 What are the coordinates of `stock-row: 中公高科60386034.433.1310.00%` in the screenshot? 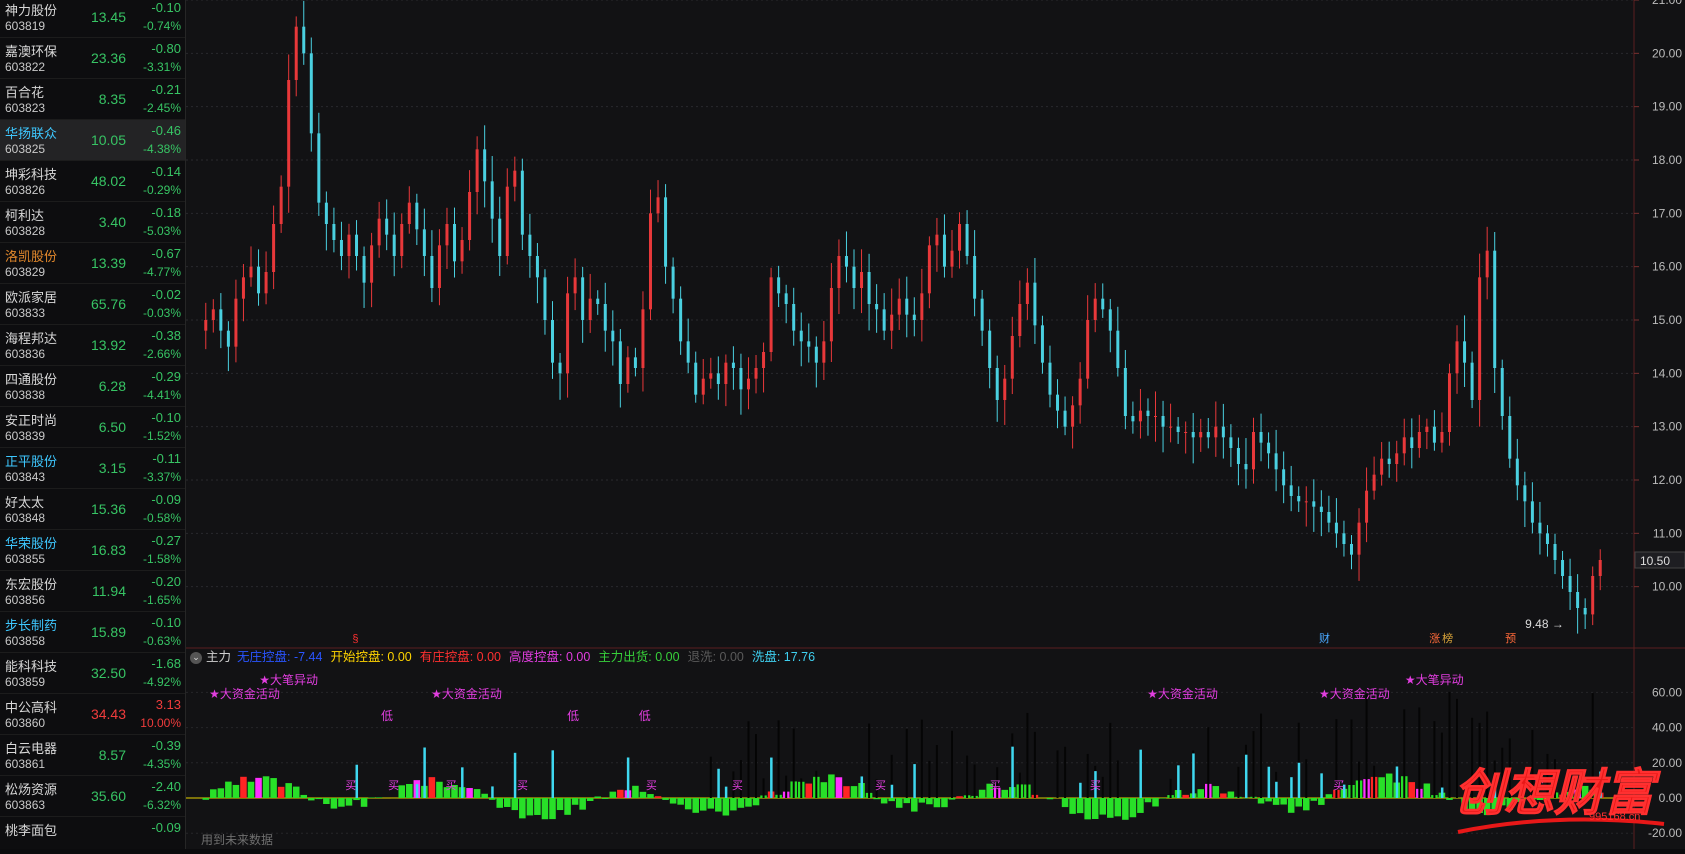 It's located at (92, 714).